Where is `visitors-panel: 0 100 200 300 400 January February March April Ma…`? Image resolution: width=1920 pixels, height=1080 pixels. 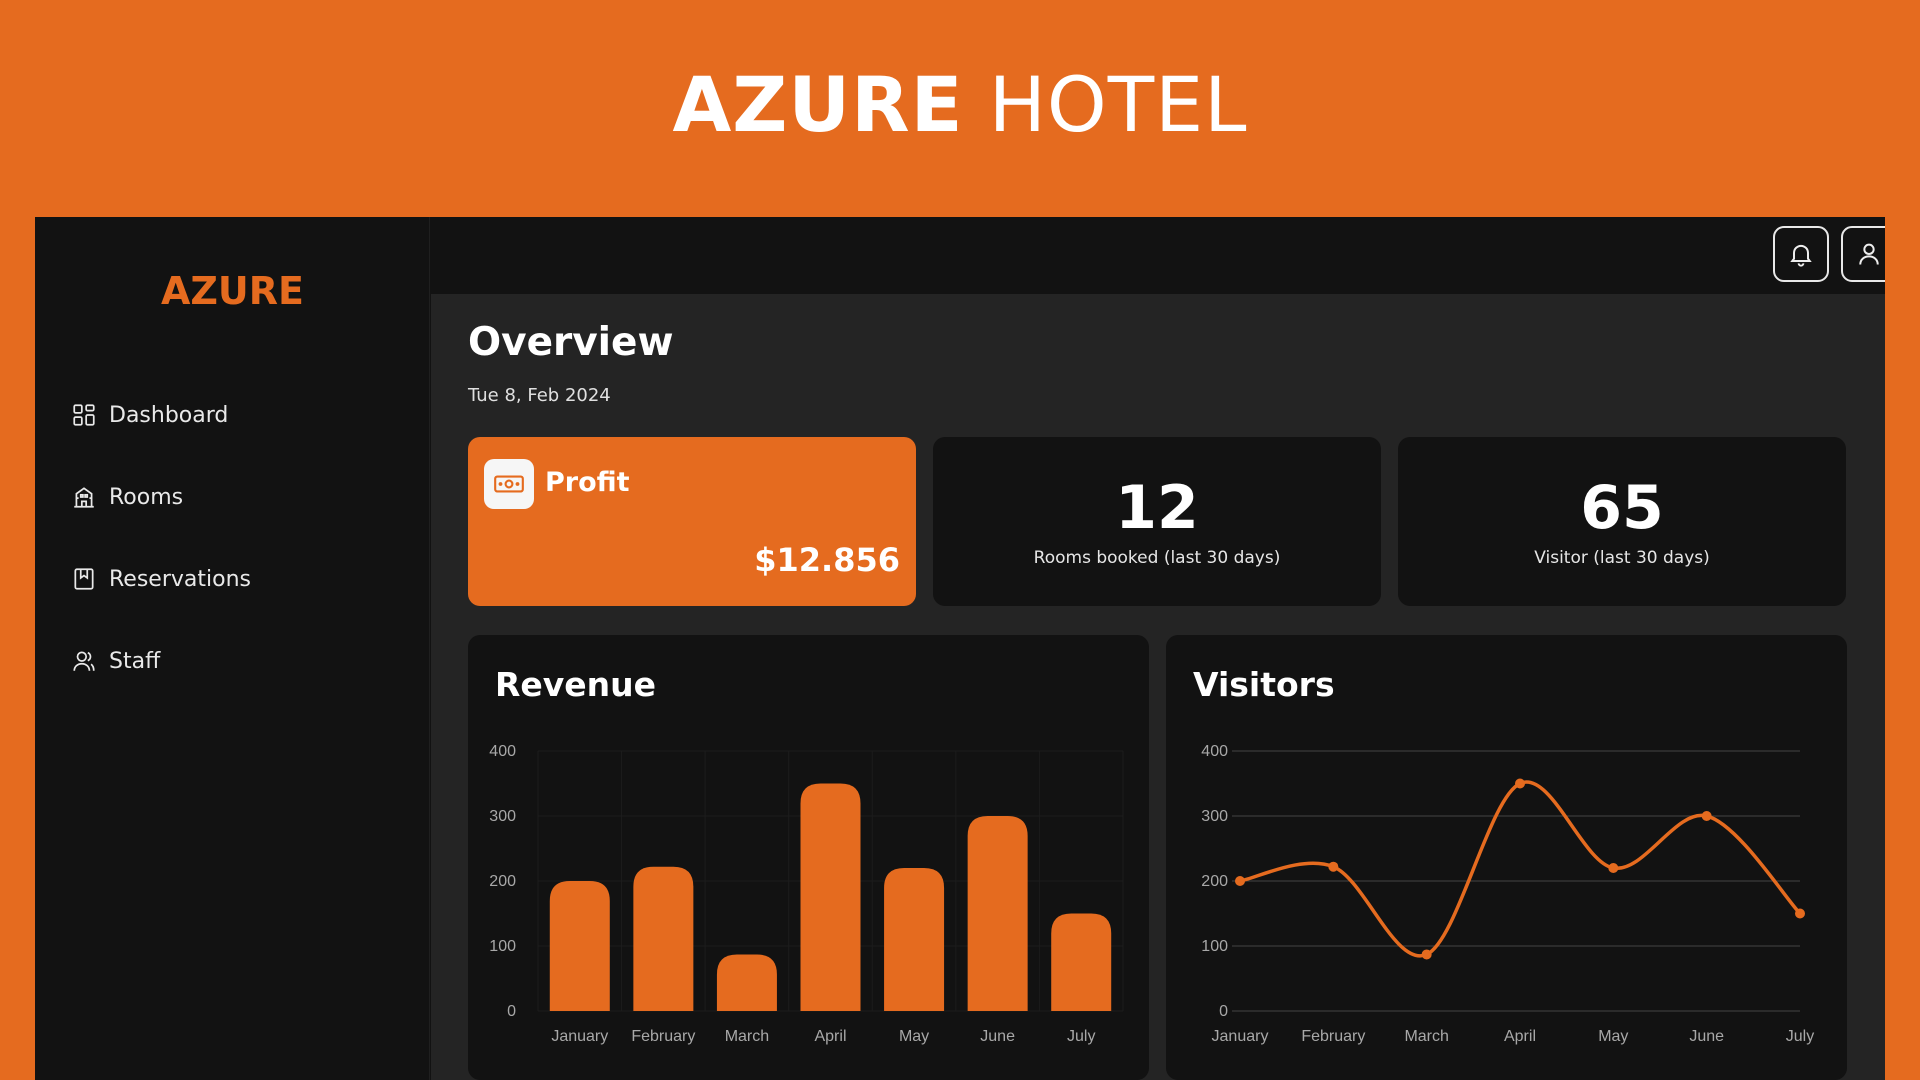 visitors-panel: 0 100 200 300 400 January February March April Ma… is located at coordinates (1506, 857).